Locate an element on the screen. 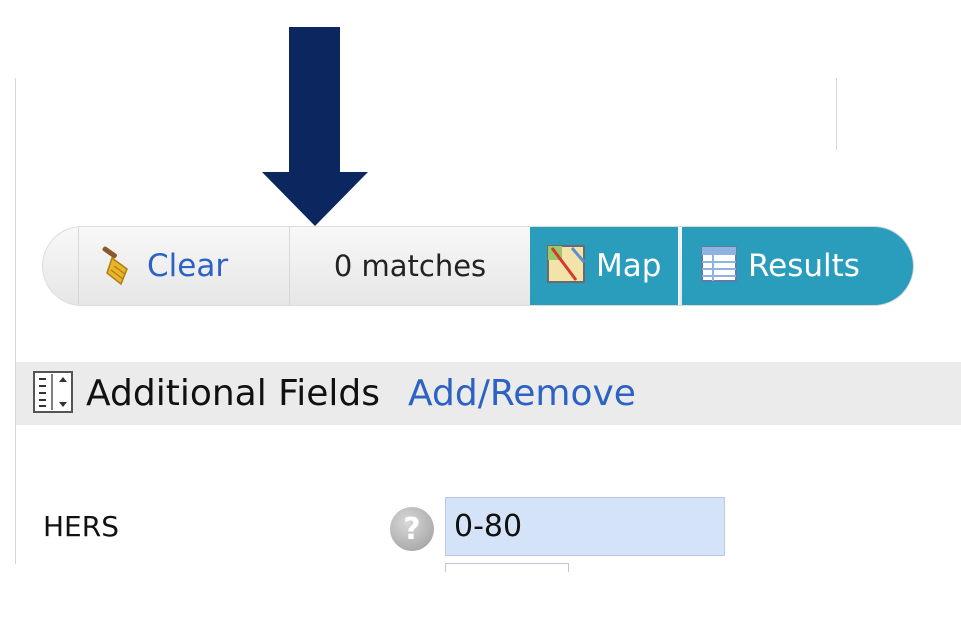 Image resolution: width=961 pixels, height=637 pixels. add-remove-link: Add/Remove is located at coordinates (522, 393).